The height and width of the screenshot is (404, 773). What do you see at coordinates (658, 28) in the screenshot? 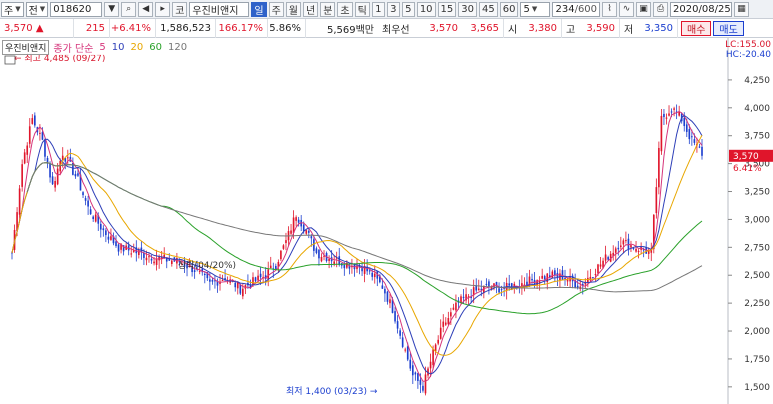
I see `low-price: 3,350` at bounding box center [658, 28].